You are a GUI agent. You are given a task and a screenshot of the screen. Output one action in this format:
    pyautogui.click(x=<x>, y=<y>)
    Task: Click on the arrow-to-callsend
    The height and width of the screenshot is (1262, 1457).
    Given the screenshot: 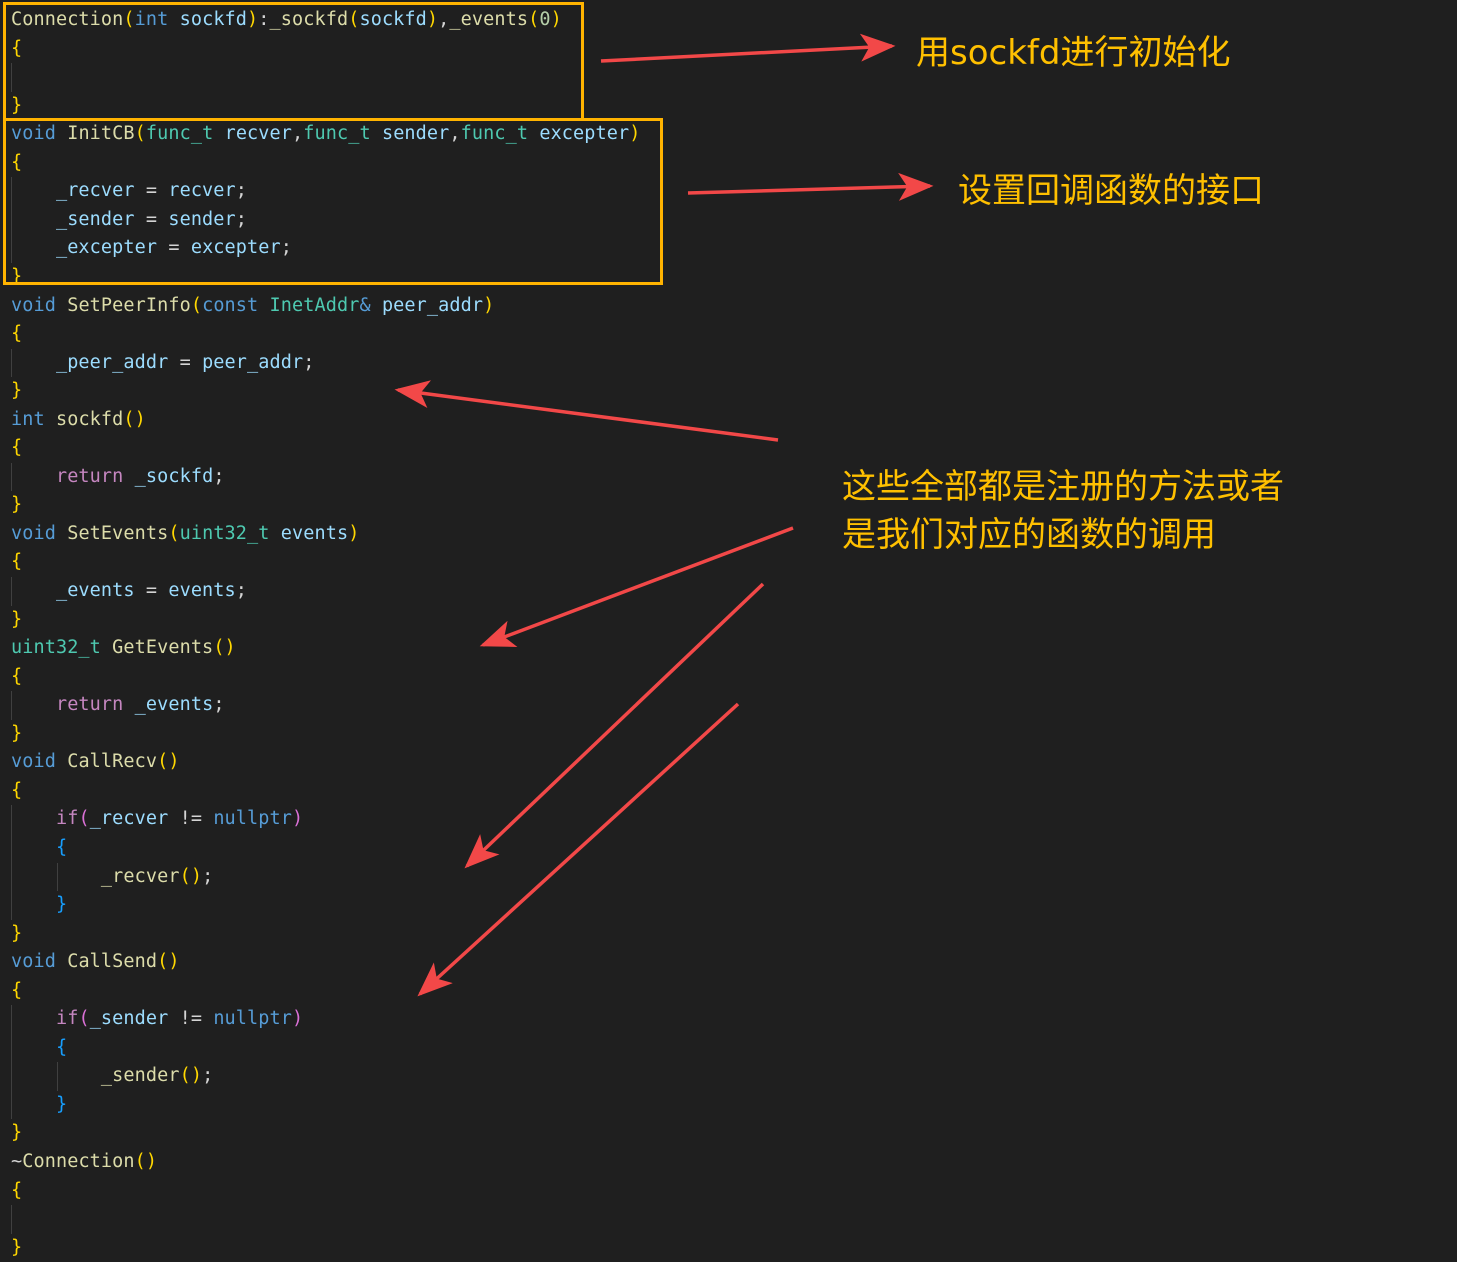 What is the action you would take?
    pyautogui.click(x=578, y=849)
    